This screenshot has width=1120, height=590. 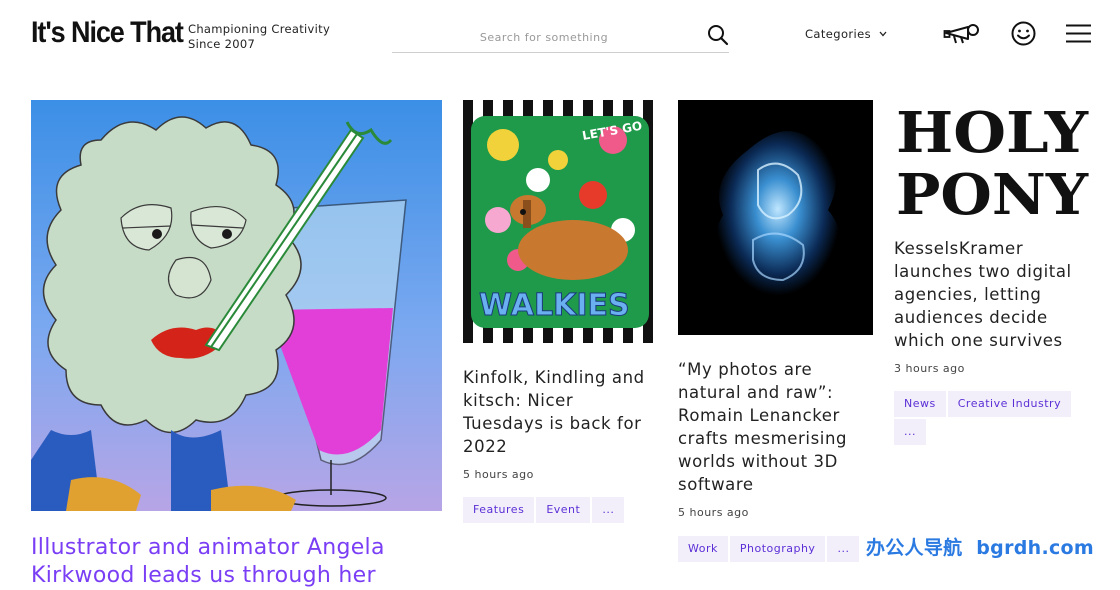 I want to click on chevron-down-icon, so click(x=883, y=34).